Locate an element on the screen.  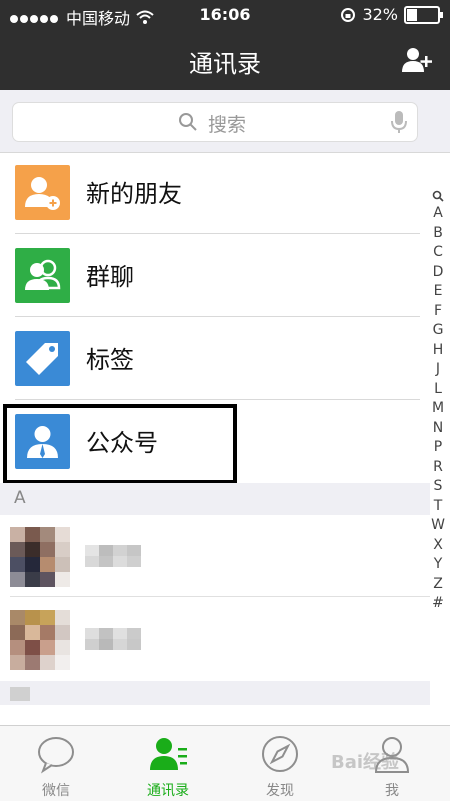
search-input: 搜索 is located at coordinates (215, 122).